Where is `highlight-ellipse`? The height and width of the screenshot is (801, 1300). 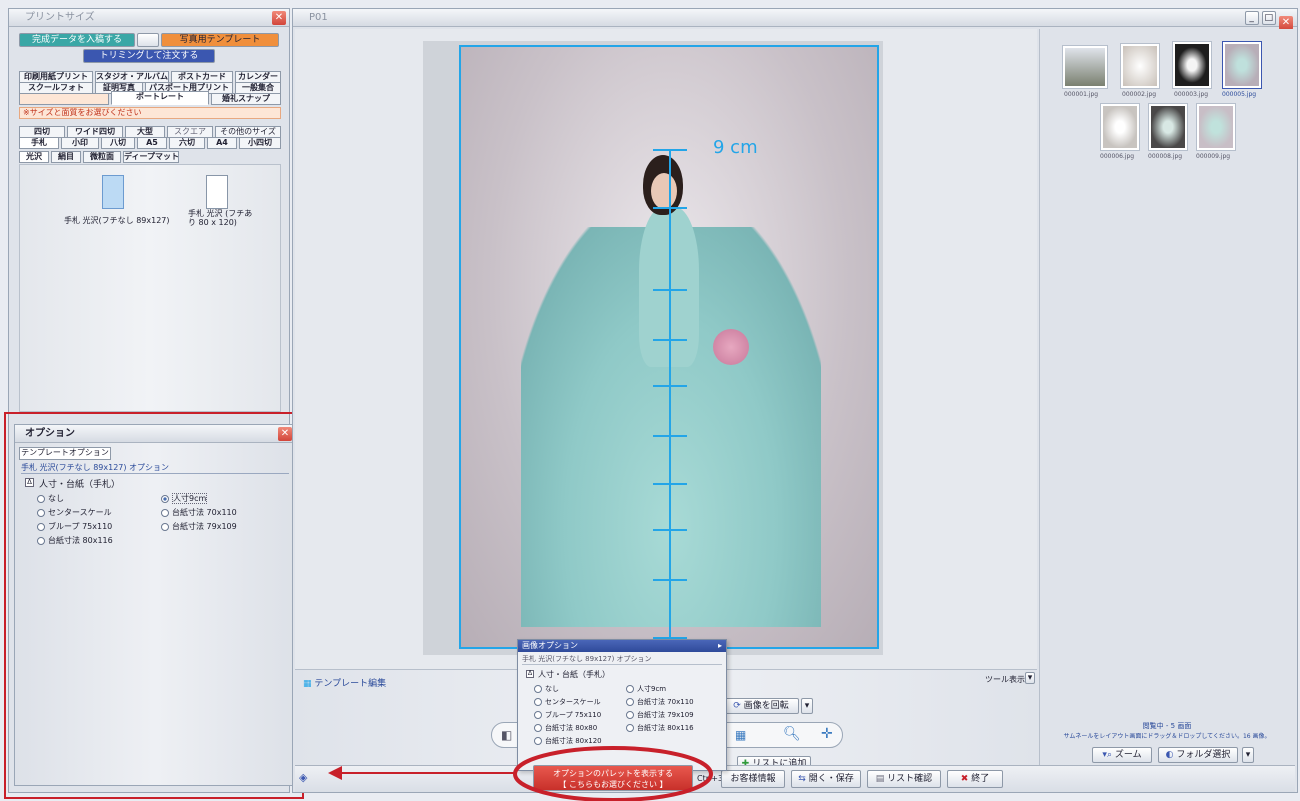 highlight-ellipse is located at coordinates (613, 773).